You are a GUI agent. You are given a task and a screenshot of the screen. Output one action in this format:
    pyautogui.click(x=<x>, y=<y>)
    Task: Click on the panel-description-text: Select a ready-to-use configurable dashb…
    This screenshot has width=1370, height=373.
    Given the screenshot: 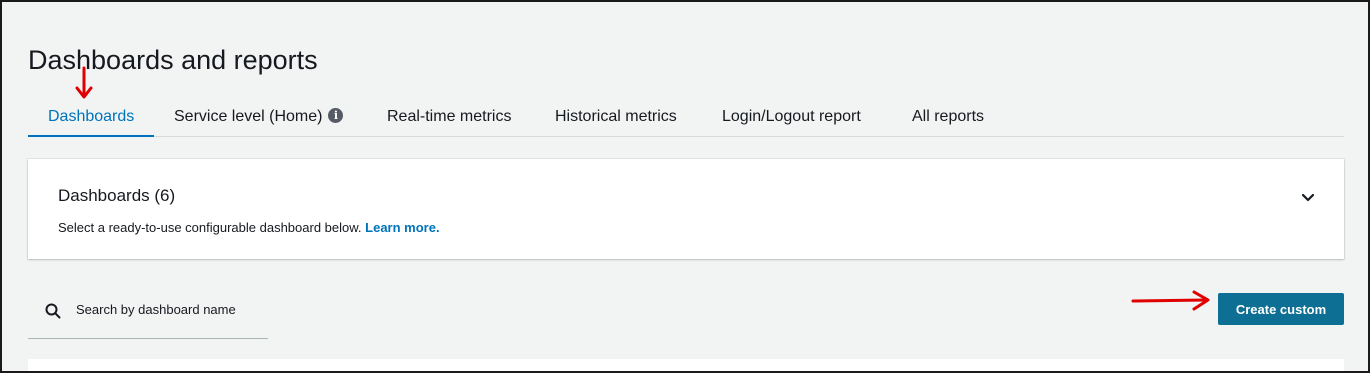 What is the action you would take?
    pyautogui.click(x=210, y=227)
    